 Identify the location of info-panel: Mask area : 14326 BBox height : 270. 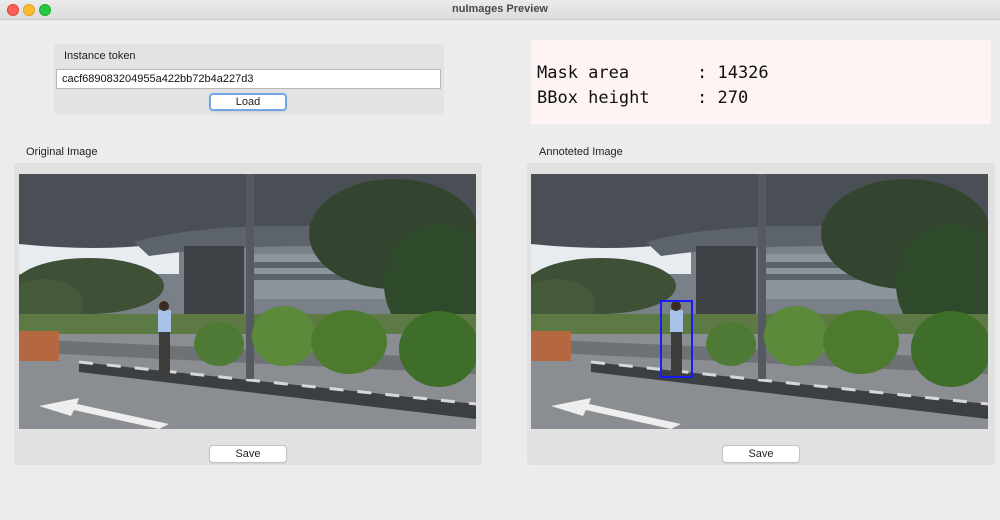
(761, 82).